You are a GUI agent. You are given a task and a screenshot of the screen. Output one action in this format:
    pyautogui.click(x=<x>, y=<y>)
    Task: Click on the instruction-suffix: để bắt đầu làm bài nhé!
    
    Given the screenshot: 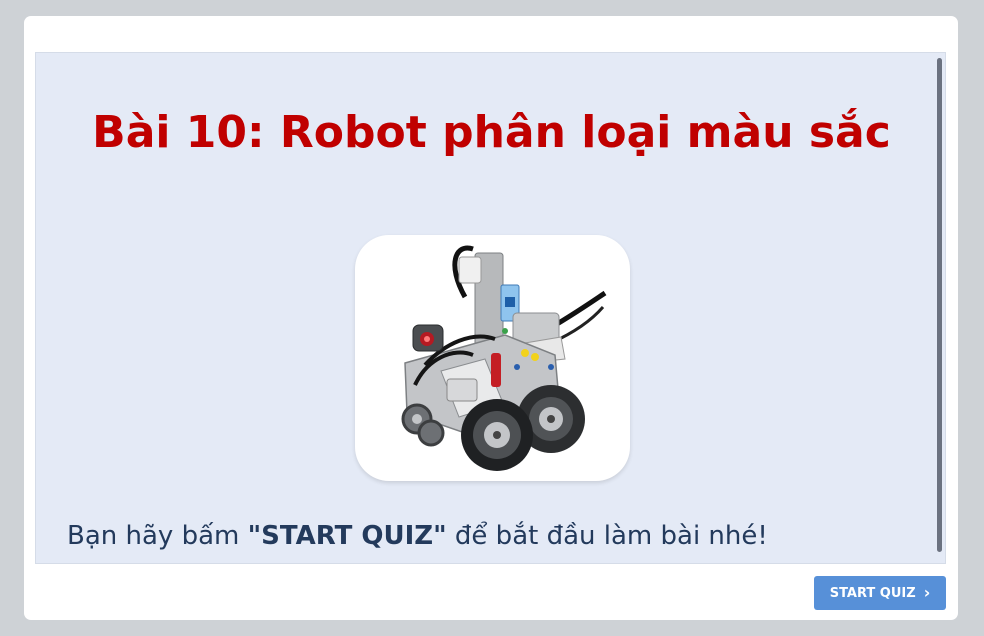 What is the action you would take?
    pyautogui.click(x=607, y=536)
    